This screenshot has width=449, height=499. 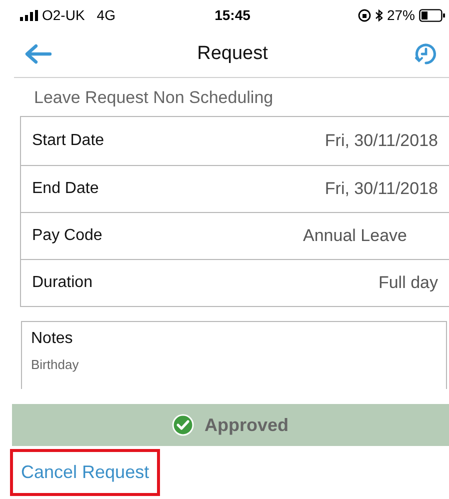 What do you see at coordinates (364, 15) in the screenshot?
I see `rotation-lock-icon` at bounding box center [364, 15].